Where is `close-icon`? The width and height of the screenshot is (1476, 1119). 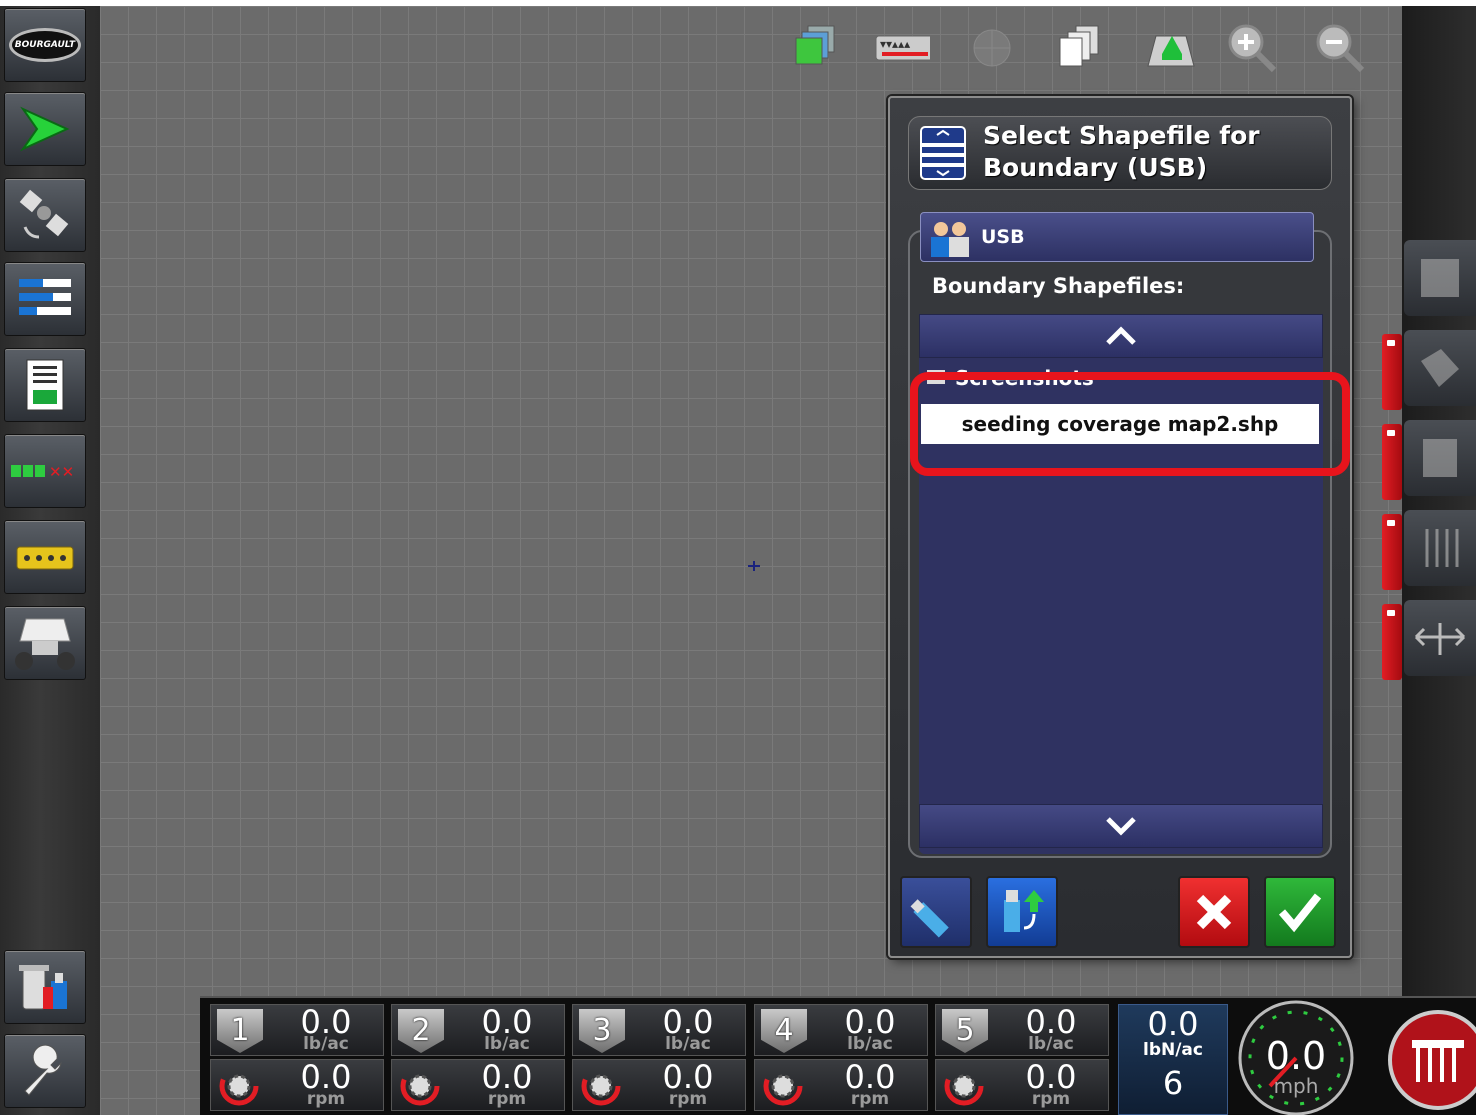 close-icon is located at coordinates (1214, 912).